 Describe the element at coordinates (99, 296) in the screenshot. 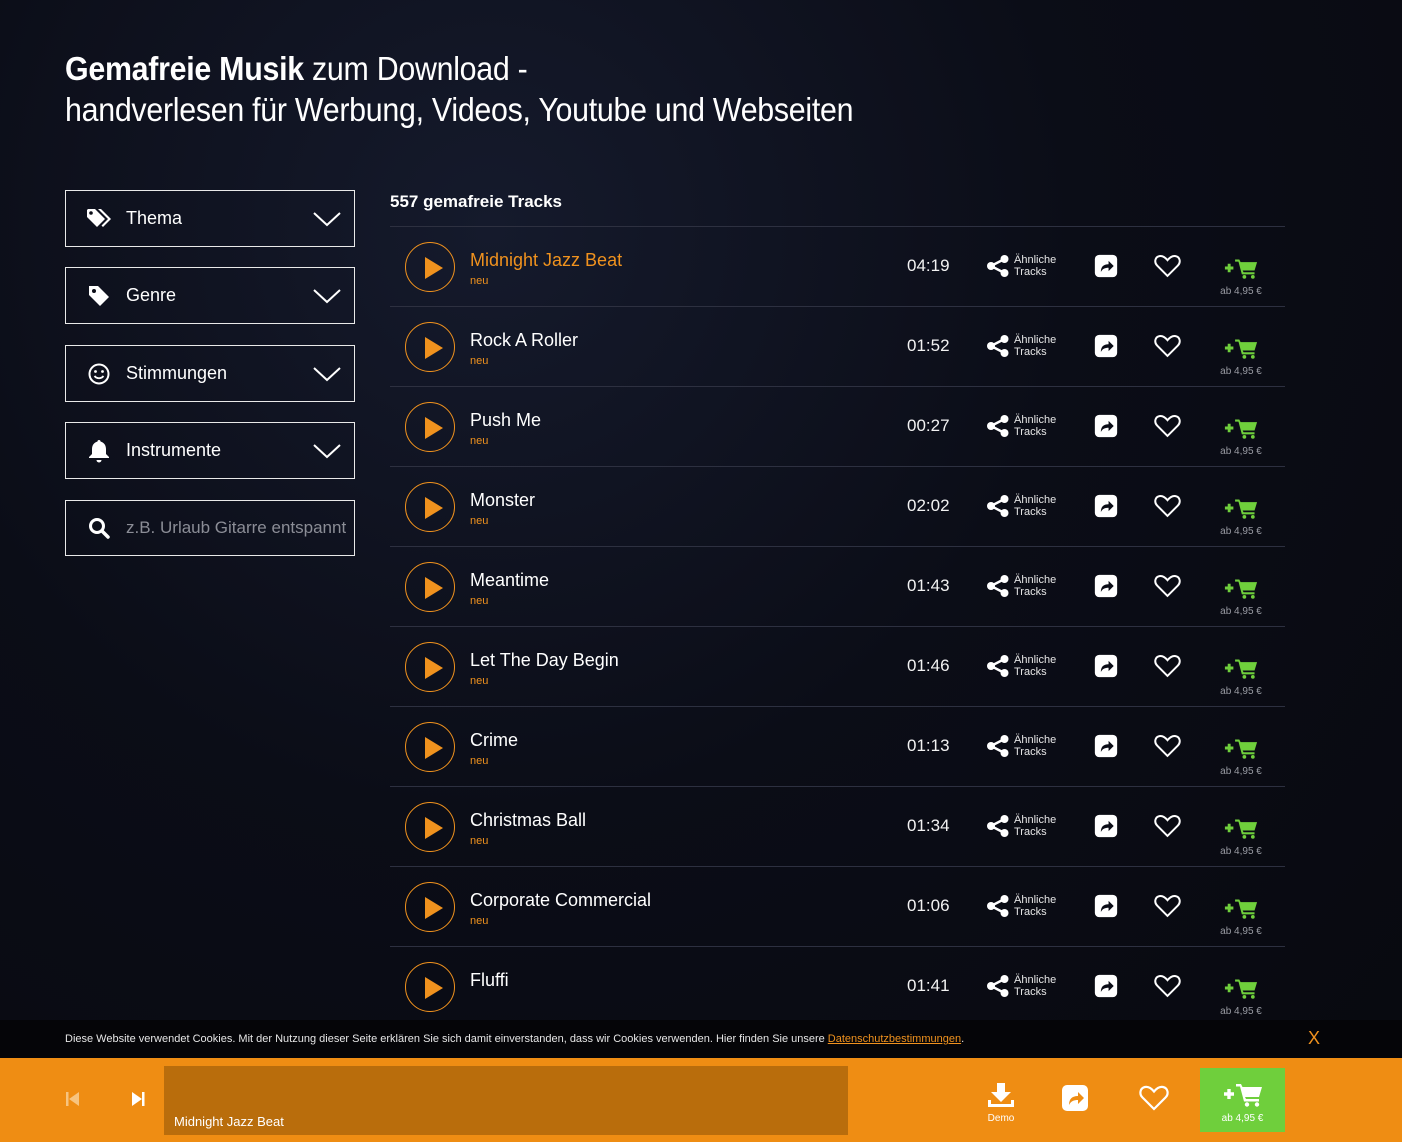

I see `tag-icon` at that location.